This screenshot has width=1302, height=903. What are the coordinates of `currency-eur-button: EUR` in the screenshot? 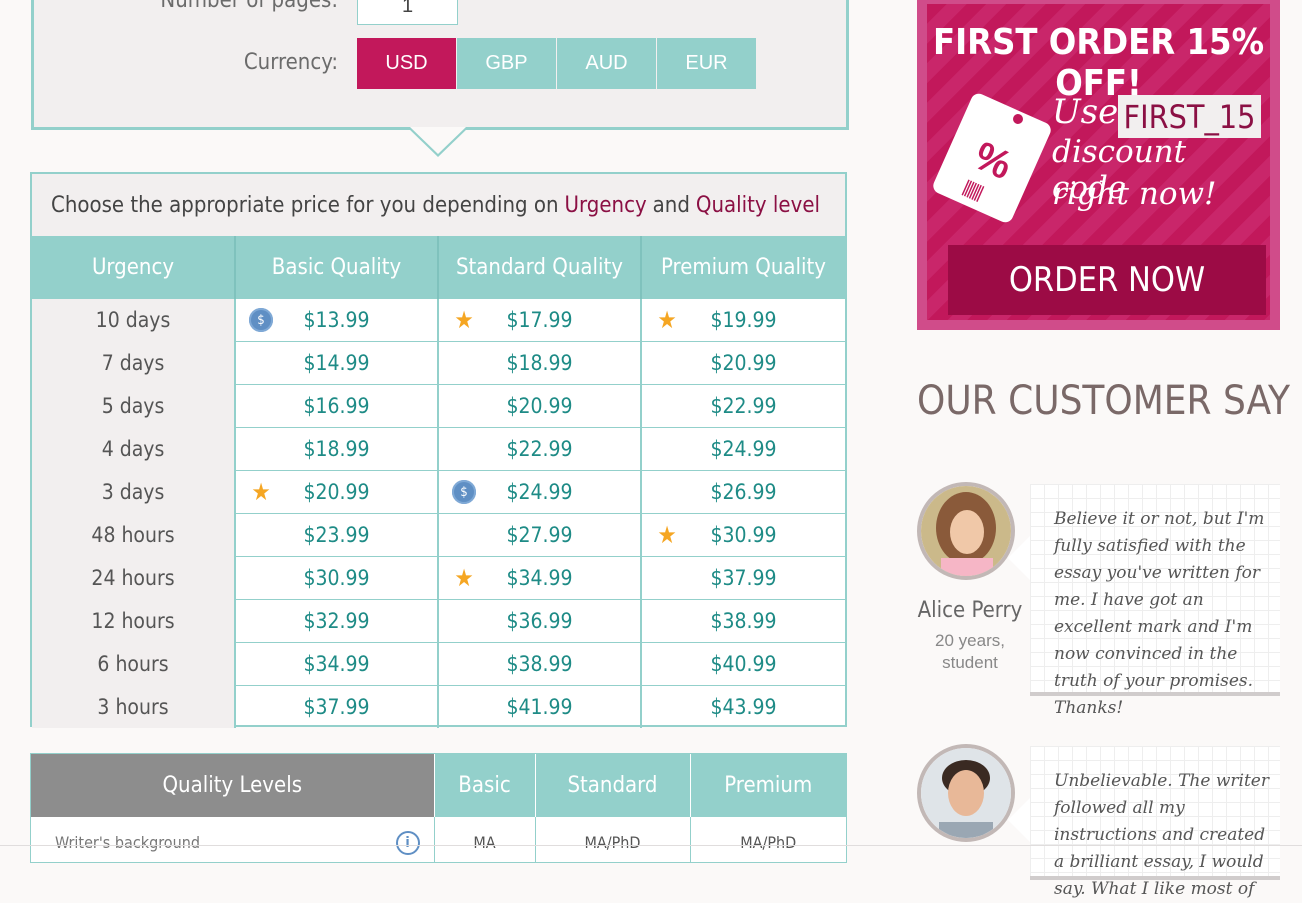 It's located at (706, 63).